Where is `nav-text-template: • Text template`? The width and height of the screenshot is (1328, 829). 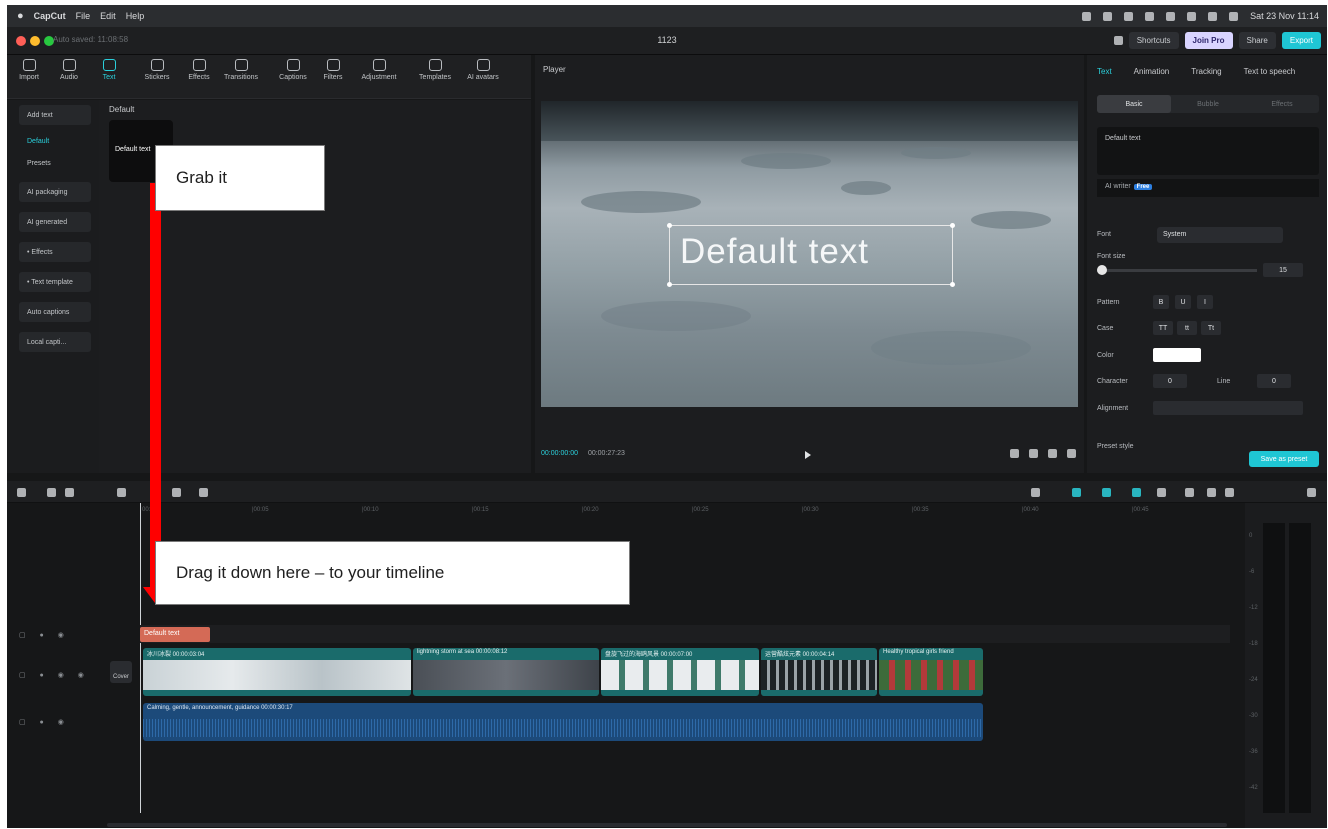
nav-text-template: • Text template is located at coordinates (55, 282).